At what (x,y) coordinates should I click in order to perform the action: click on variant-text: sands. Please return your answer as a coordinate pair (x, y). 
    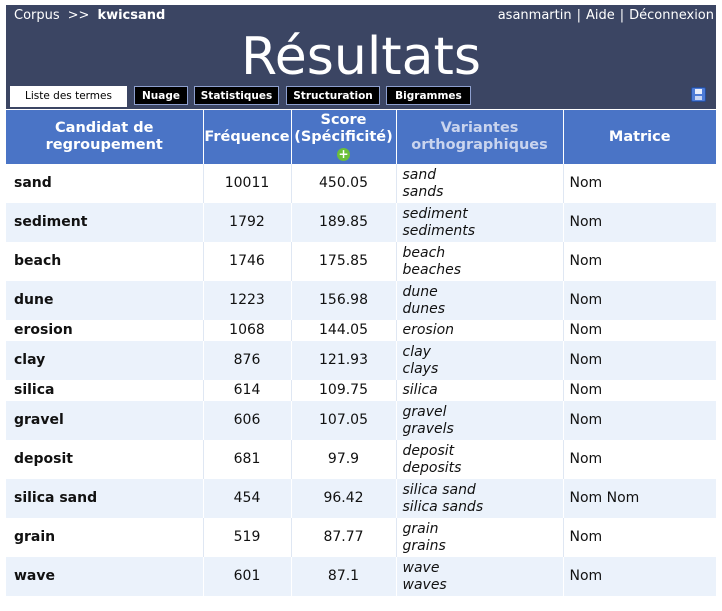
    Looking at the image, I should click on (423, 191).